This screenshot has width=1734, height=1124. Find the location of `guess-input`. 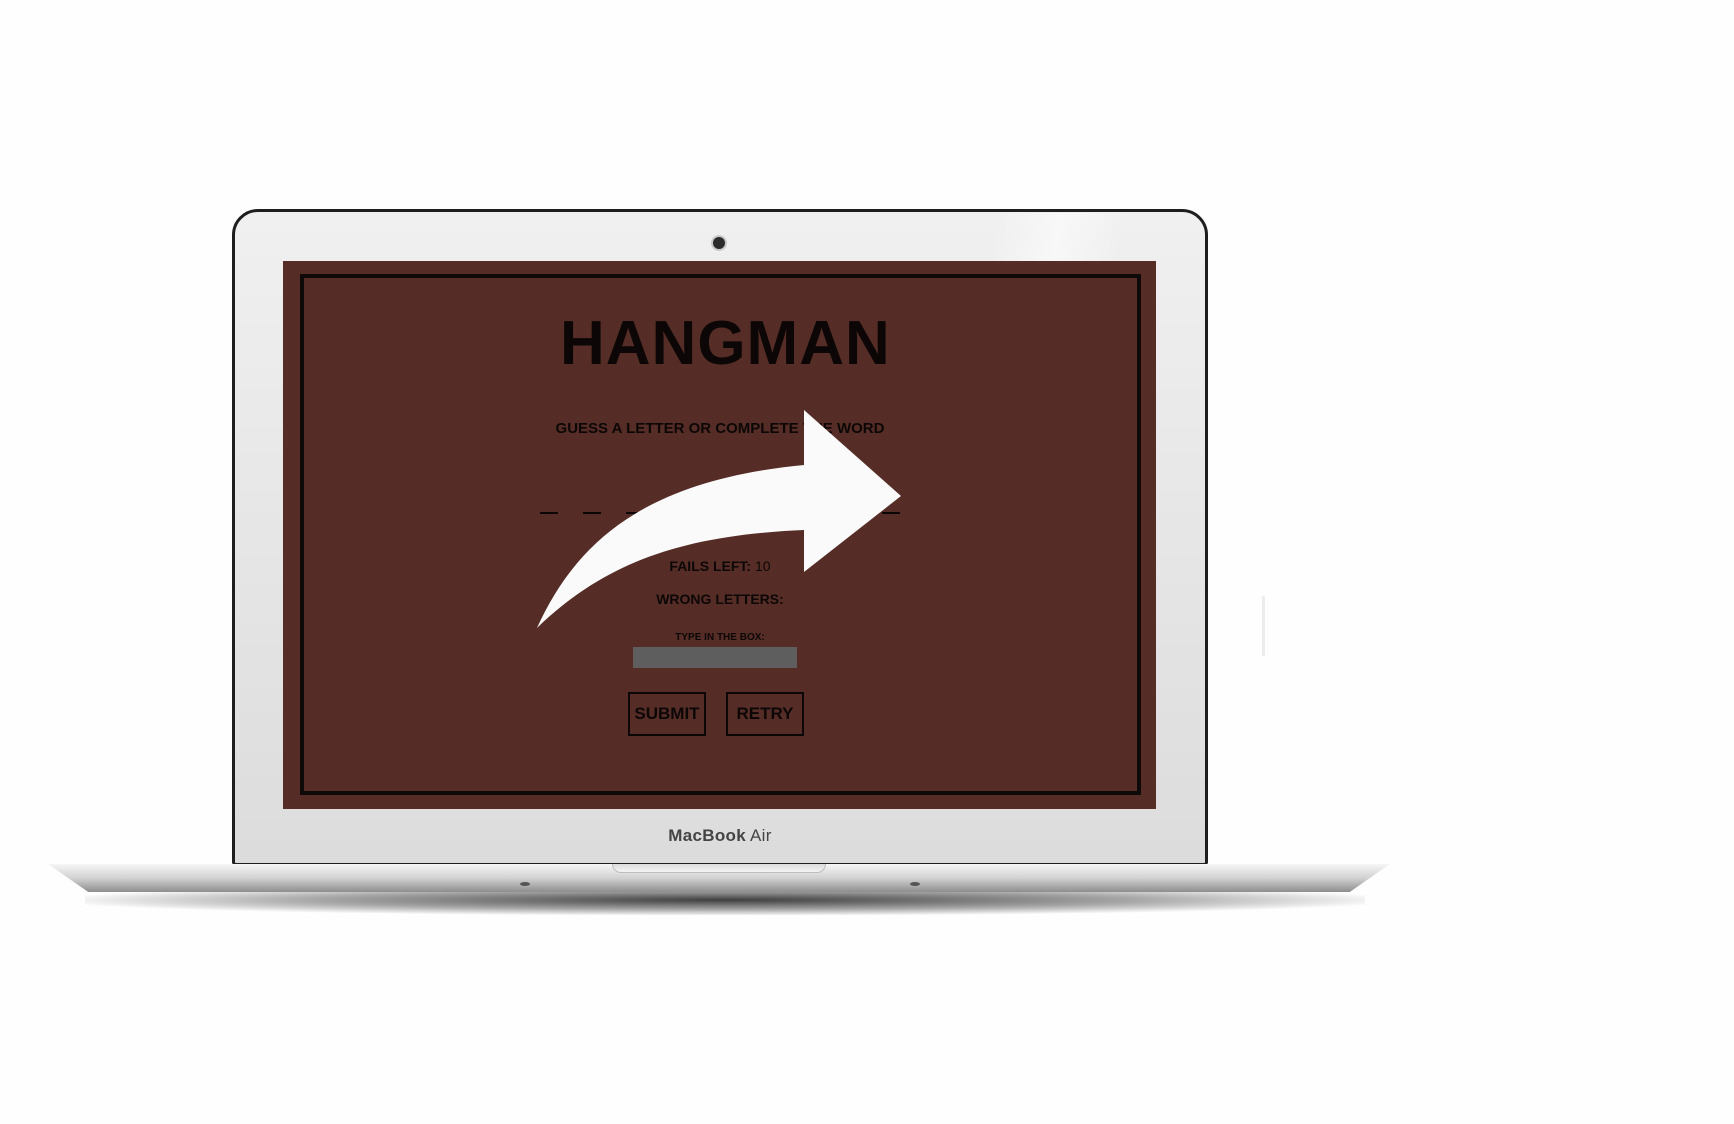

guess-input is located at coordinates (715, 657).